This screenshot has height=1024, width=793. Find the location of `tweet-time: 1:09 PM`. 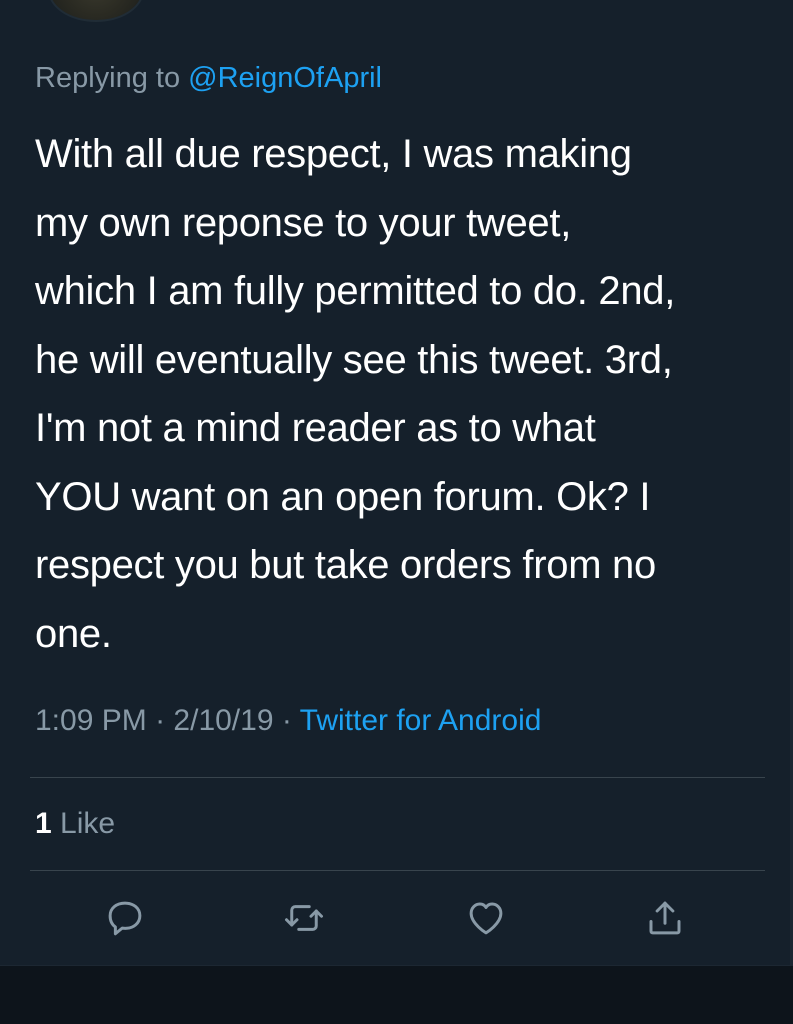

tweet-time: 1:09 PM is located at coordinates (91, 720).